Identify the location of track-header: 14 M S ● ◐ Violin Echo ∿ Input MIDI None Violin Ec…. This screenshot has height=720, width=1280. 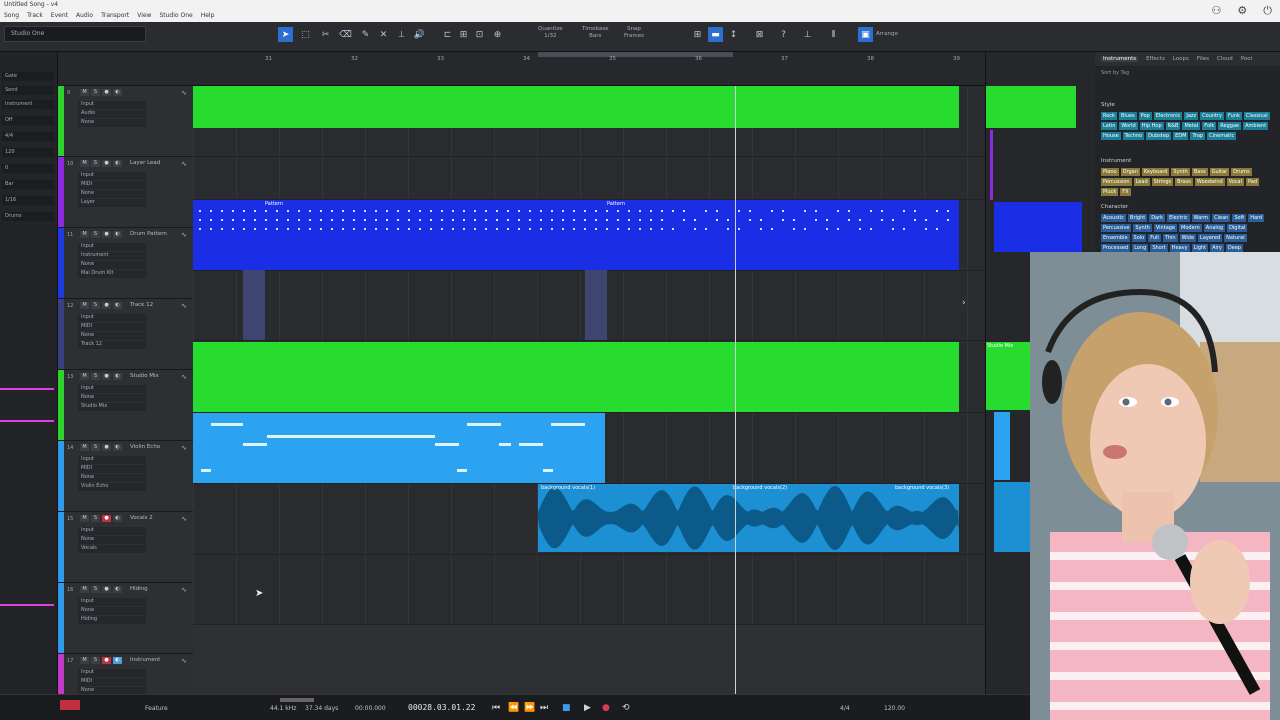
(125, 476).